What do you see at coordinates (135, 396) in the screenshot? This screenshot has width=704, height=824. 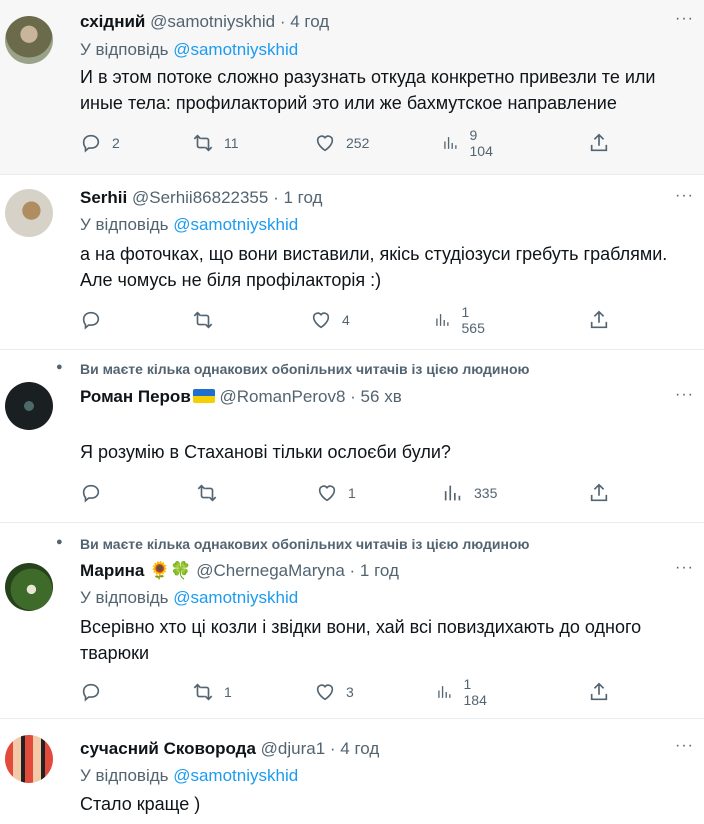 I see `author-name: Роман Перов` at bounding box center [135, 396].